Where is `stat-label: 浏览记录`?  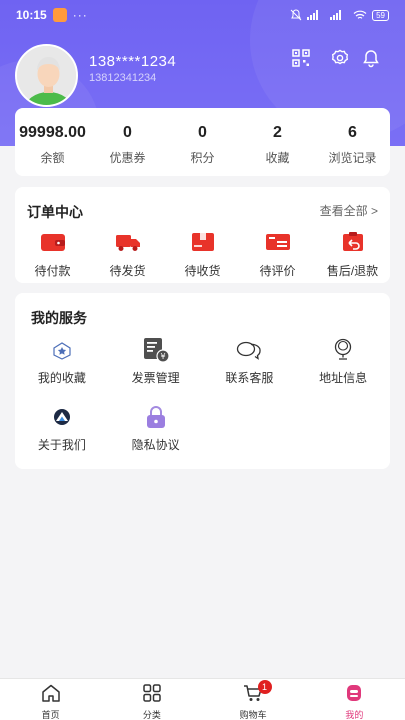
stat-label: 浏览记录 is located at coordinates (352, 158).